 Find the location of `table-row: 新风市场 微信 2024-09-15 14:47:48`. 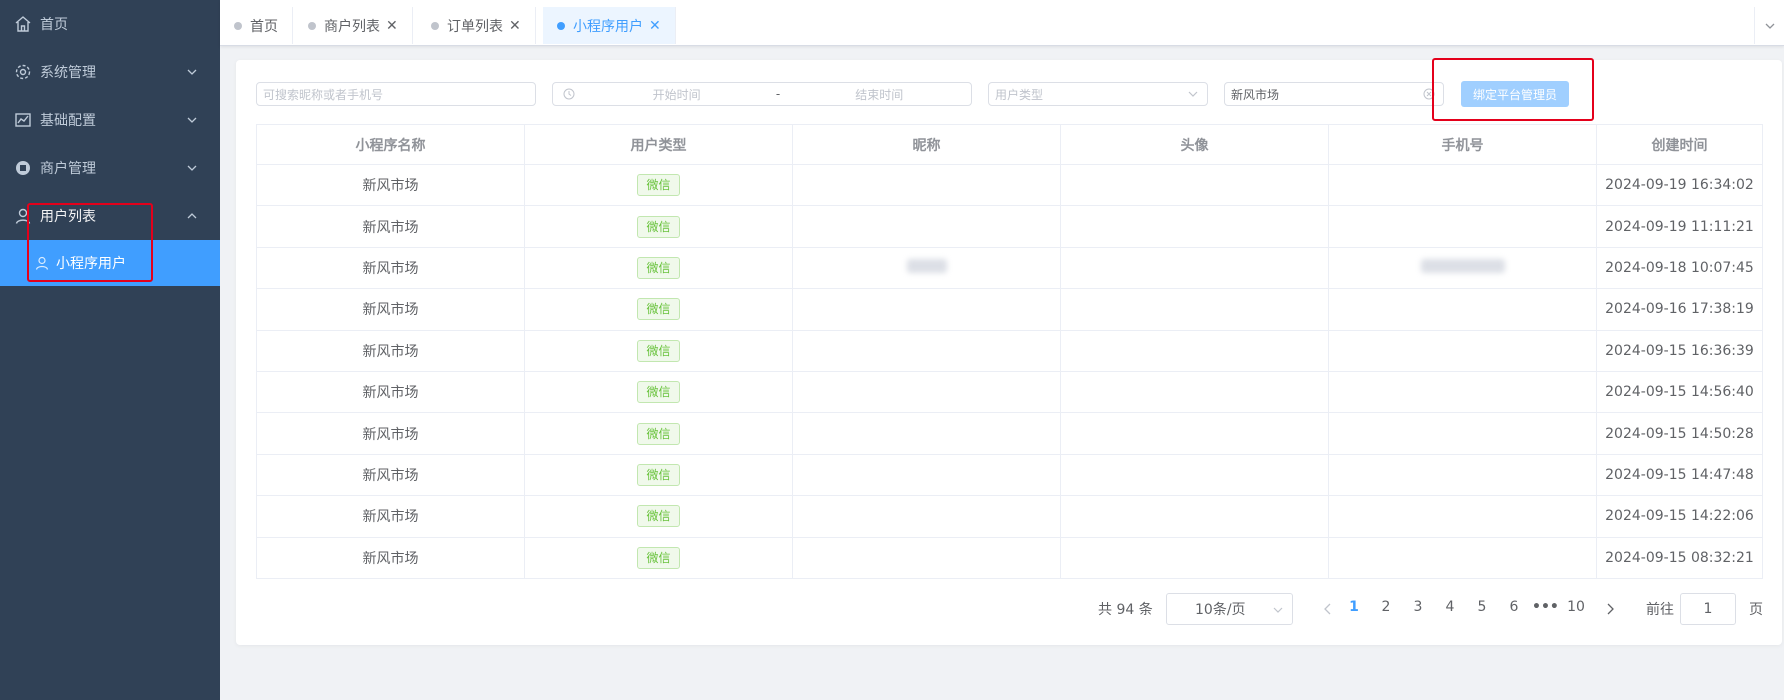

table-row: 新风市场 微信 2024-09-15 14:47:48 is located at coordinates (1009, 475).